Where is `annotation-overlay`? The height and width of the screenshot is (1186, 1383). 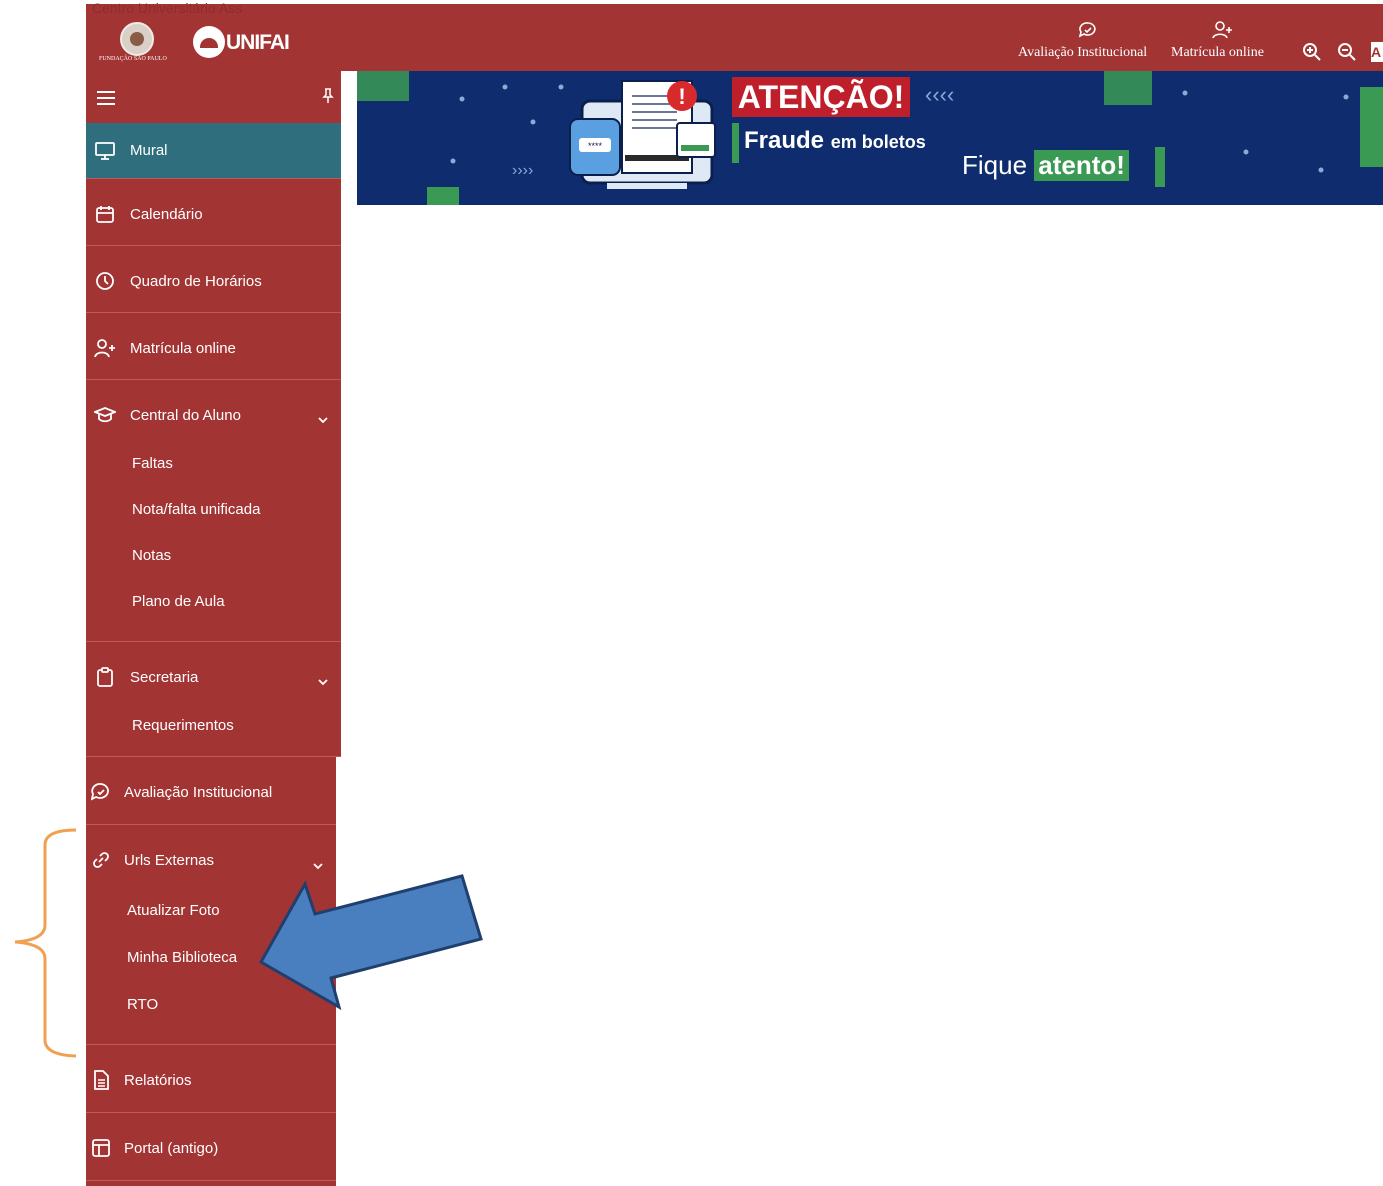
annotation-overlay is located at coordinates (248, 943).